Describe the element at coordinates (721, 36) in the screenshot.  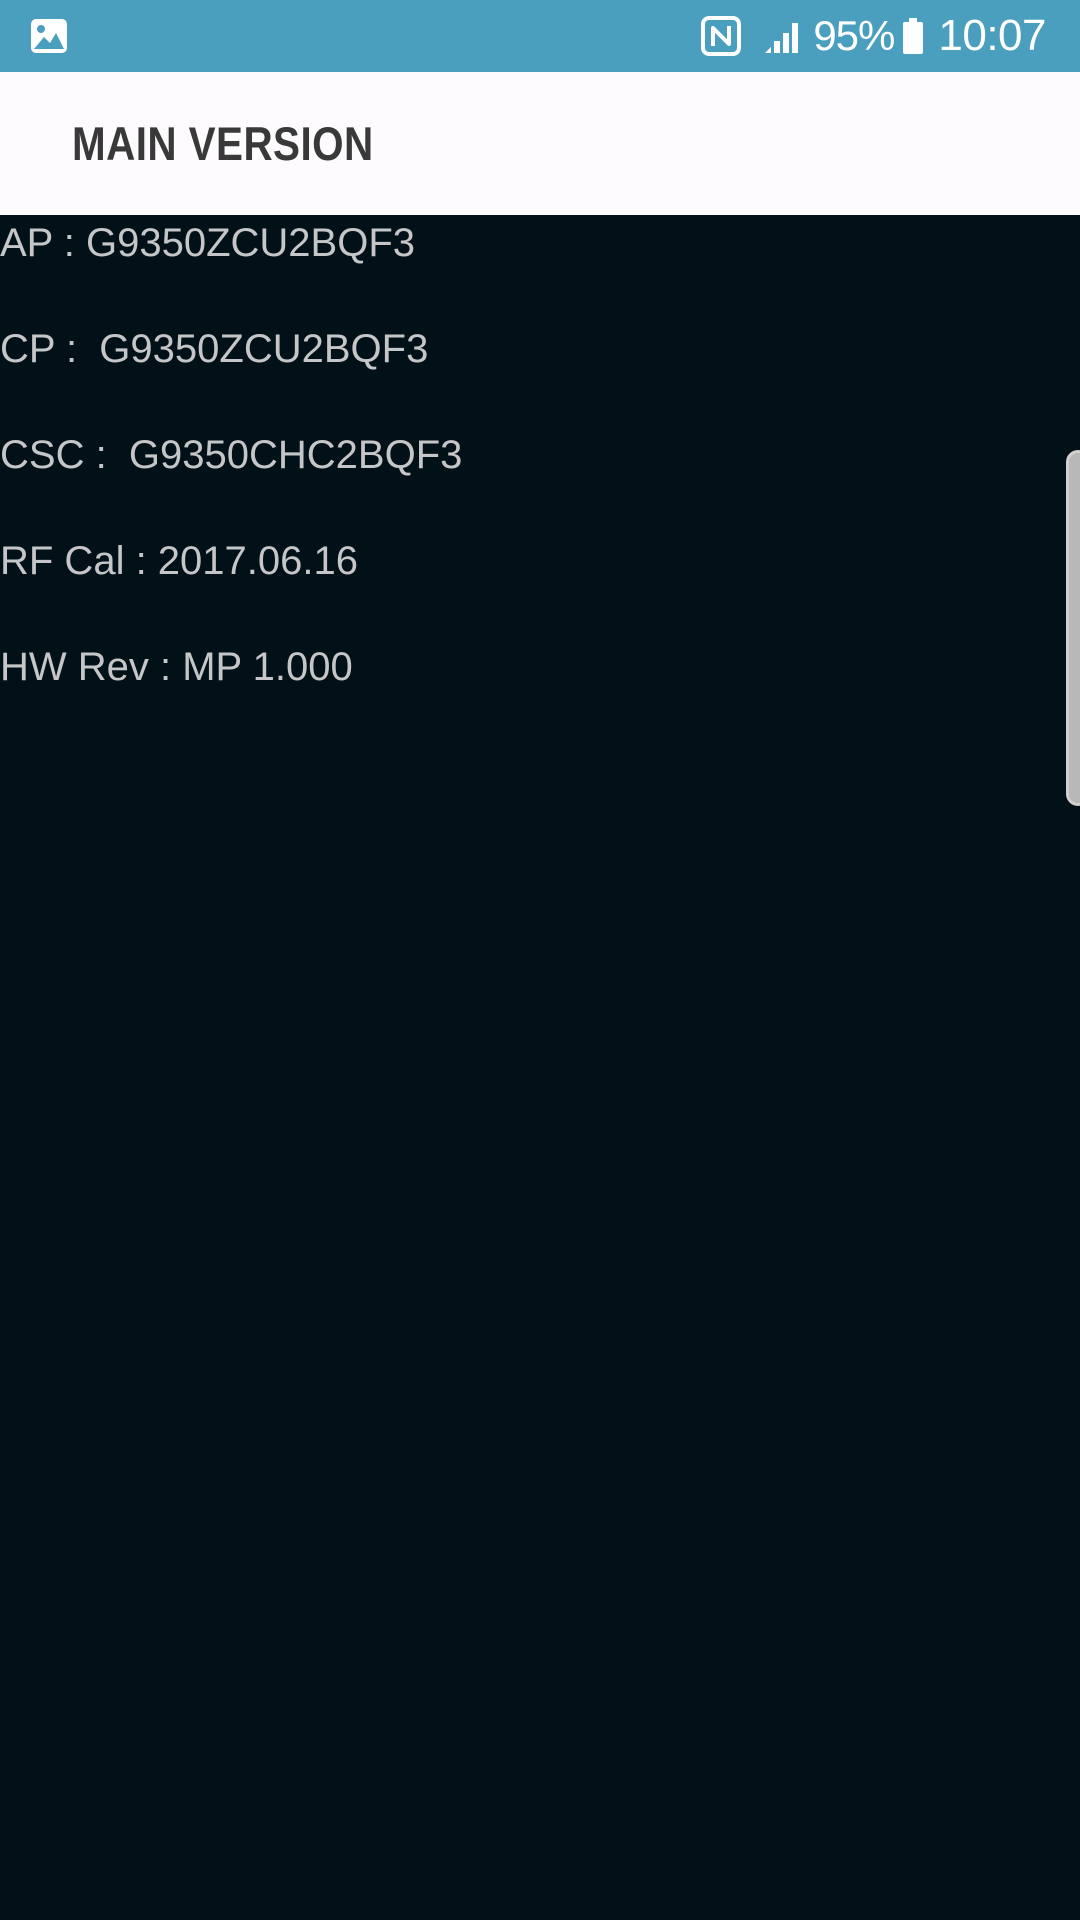
I see `nfc-icon` at that location.